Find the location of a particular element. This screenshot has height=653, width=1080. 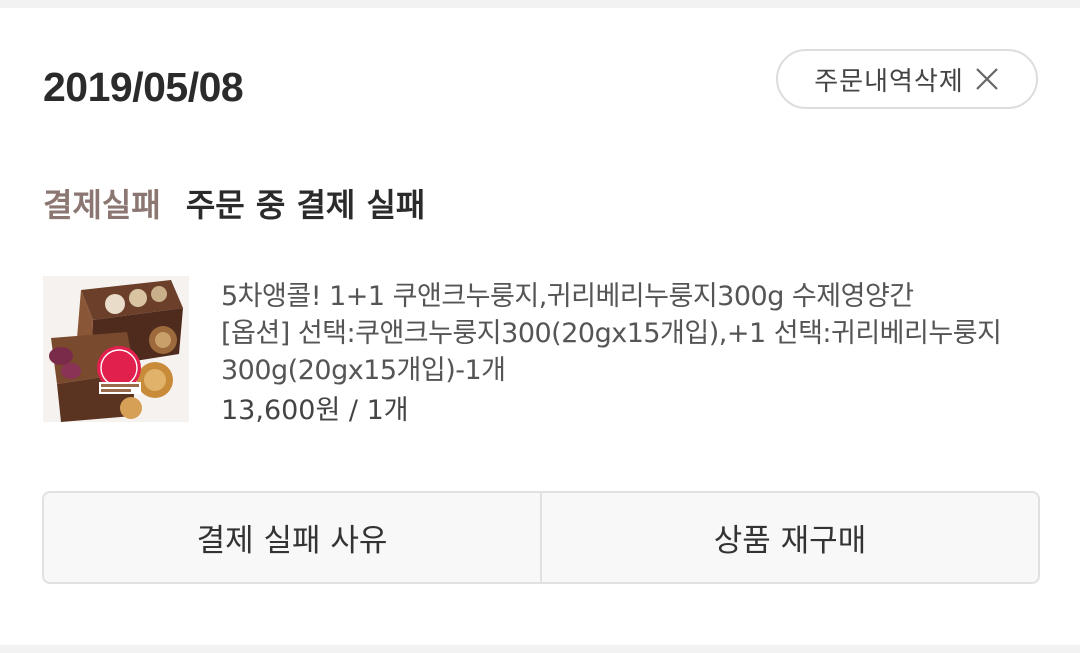

order-date: 2019/05/08 is located at coordinates (143, 87).